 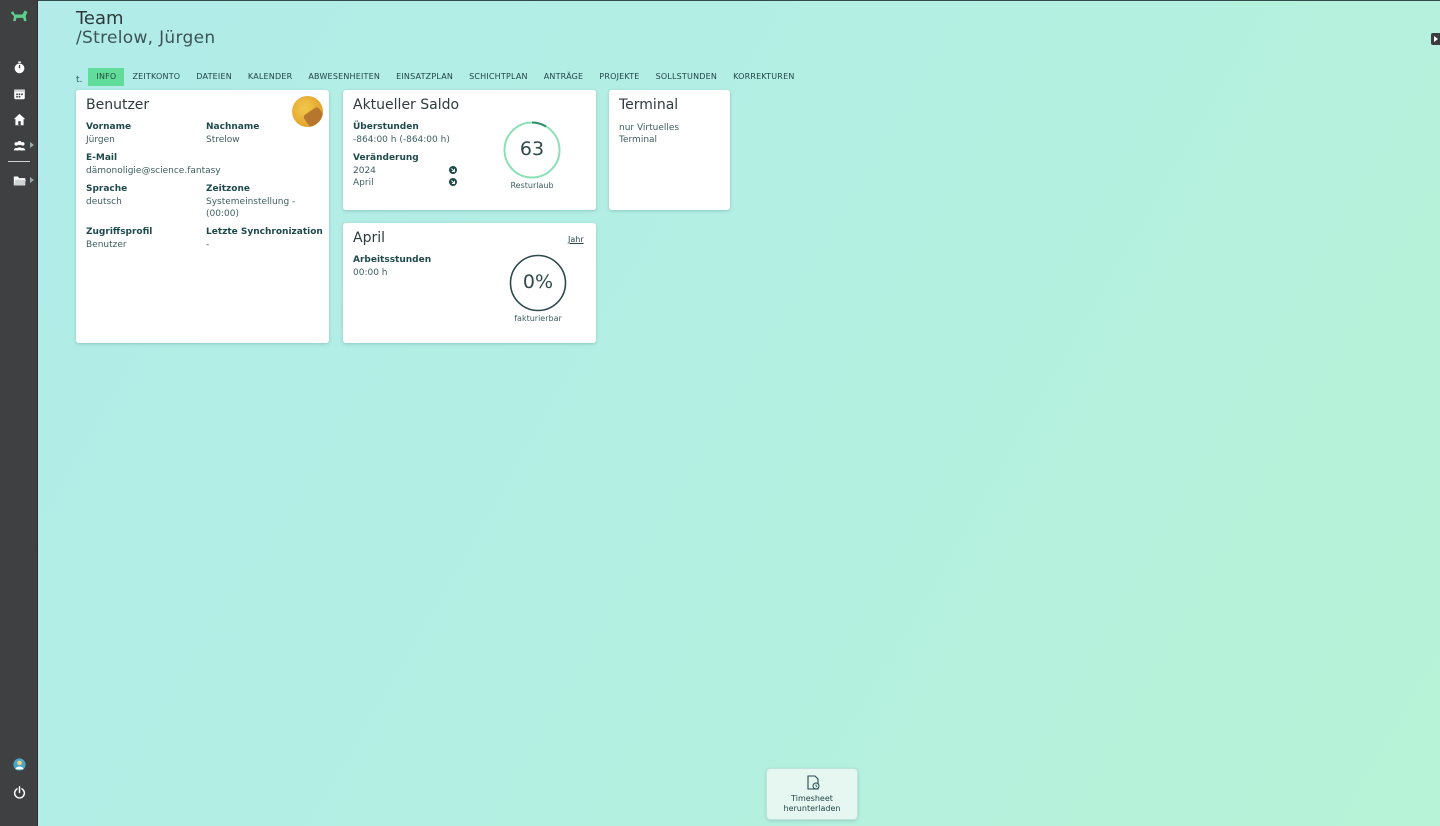 I want to click on fakturierbar-value: 0%, so click(x=538, y=282).